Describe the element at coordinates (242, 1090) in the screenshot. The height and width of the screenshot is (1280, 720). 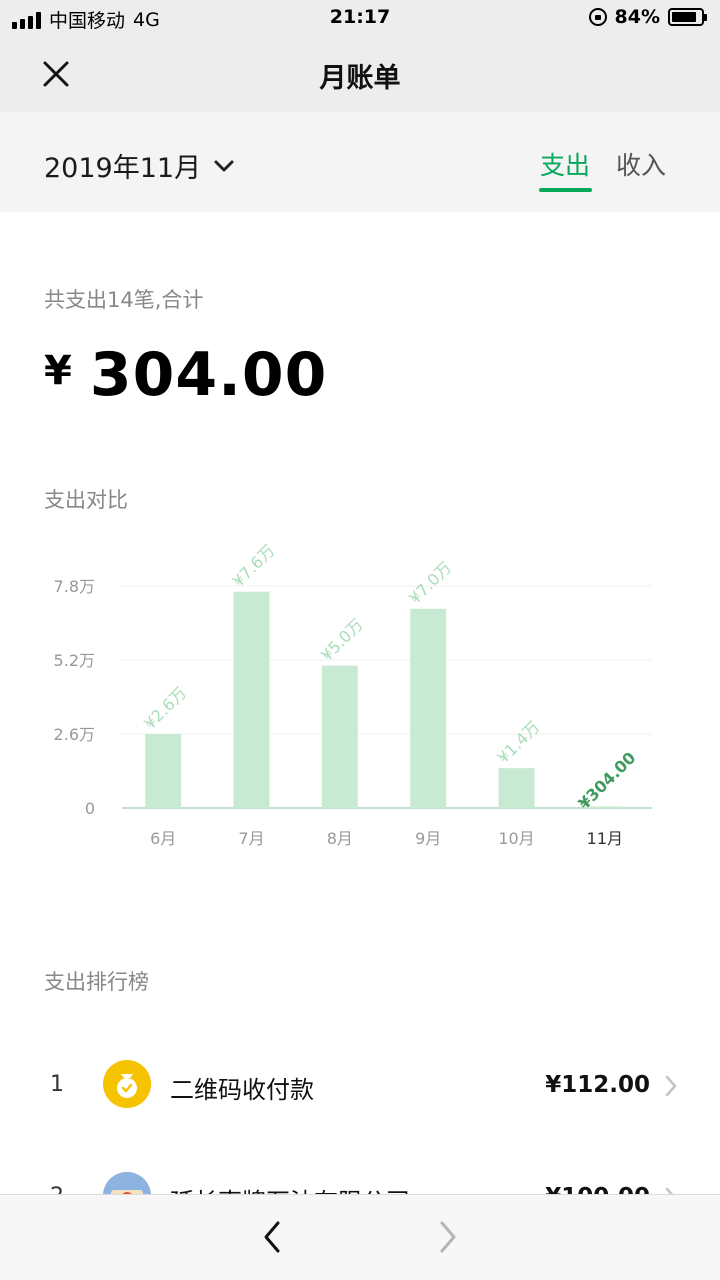
I see `merchant-name: 二维码收付款` at that location.